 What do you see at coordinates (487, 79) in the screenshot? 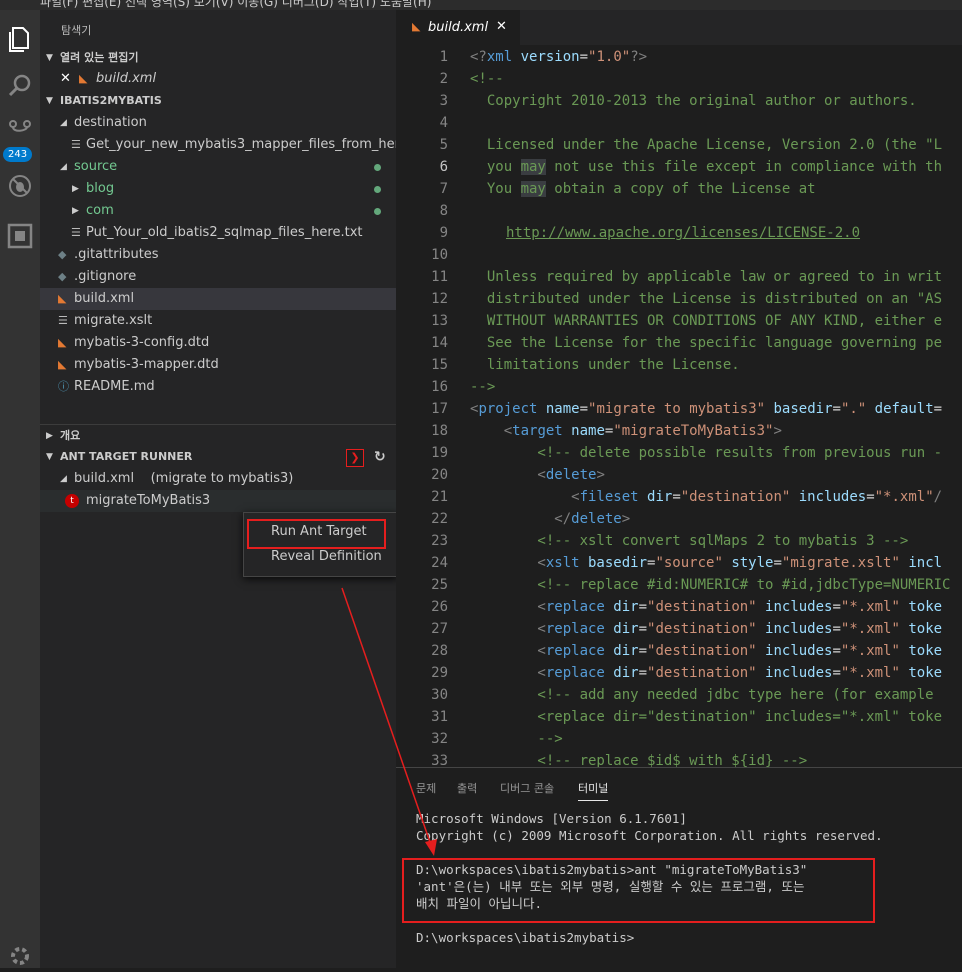
I see `code-line: <!--` at bounding box center [487, 79].